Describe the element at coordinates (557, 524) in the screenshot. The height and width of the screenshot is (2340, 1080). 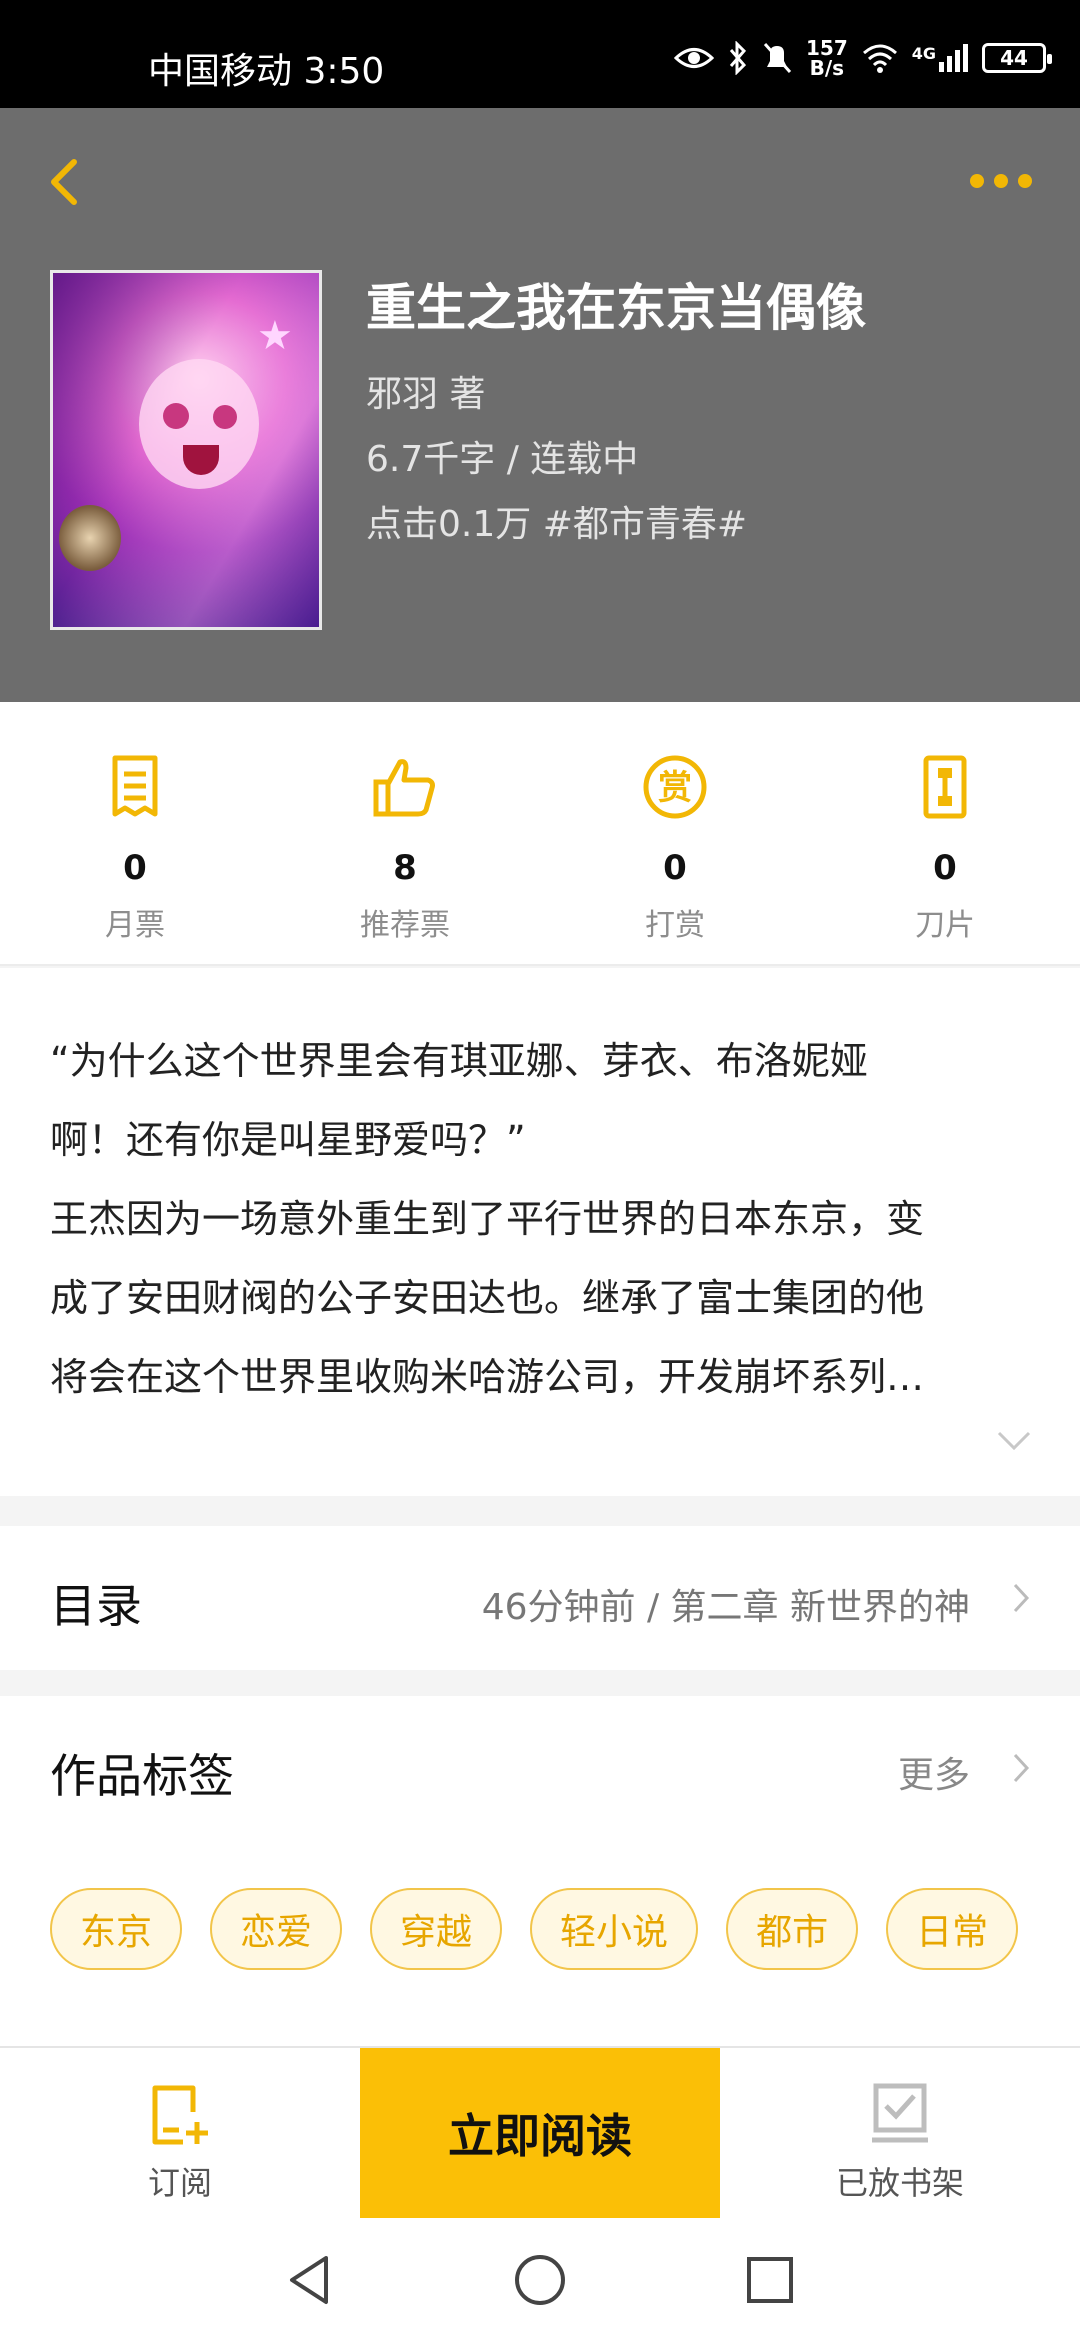
I see `book-clicks-category: 点击0.1万 #都市青春#` at that location.